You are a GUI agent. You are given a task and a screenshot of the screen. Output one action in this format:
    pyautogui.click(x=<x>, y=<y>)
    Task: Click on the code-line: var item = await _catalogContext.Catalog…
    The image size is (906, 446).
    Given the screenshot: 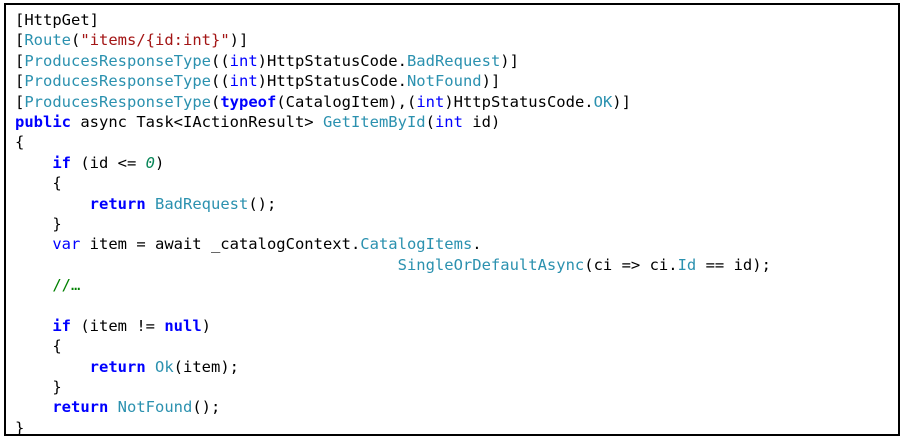 What is the action you would take?
    pyautogui.click(x=393, y=244)
    